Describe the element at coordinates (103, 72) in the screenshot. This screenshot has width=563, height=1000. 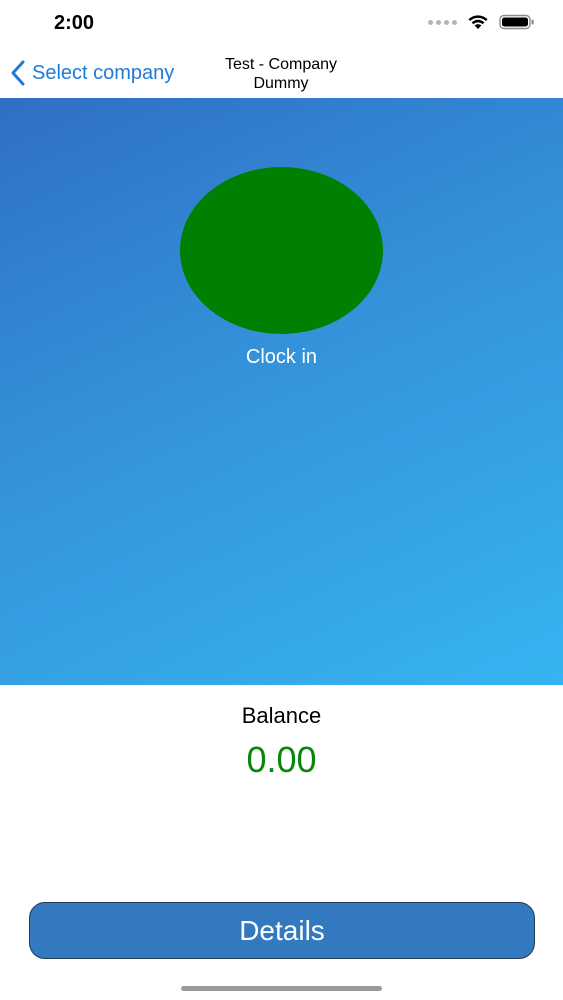
I see `back-button-label: Select company` at that location.